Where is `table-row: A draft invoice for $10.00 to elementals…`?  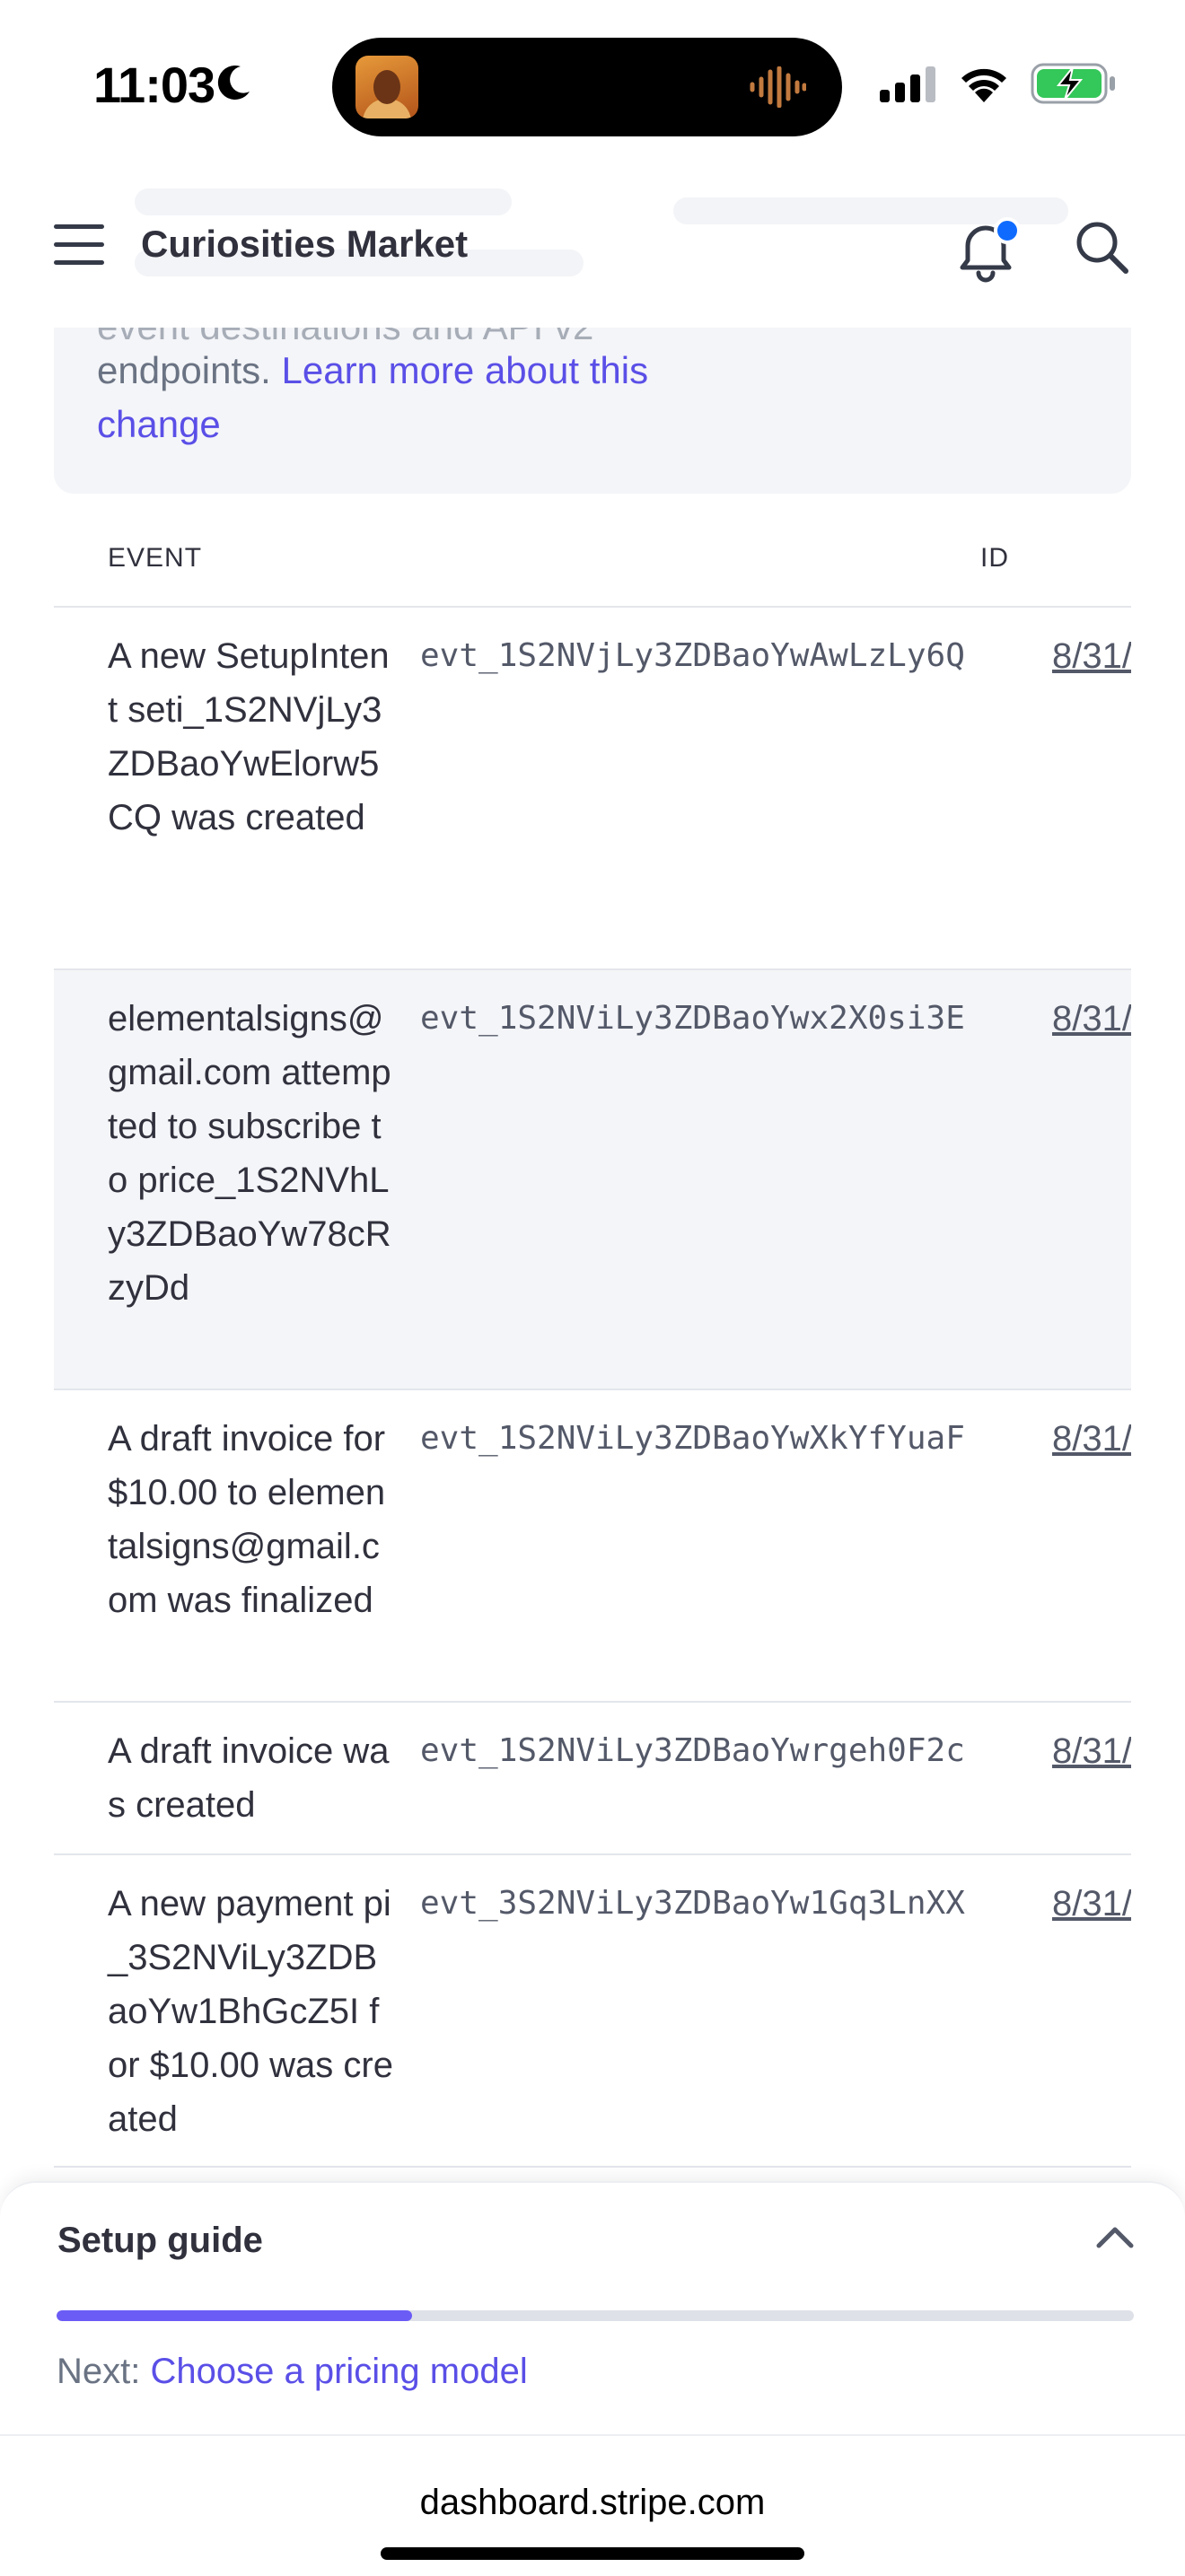
table-row: A draft invoice for $10.00 to elementals… is located at coordinates (592, 1546).